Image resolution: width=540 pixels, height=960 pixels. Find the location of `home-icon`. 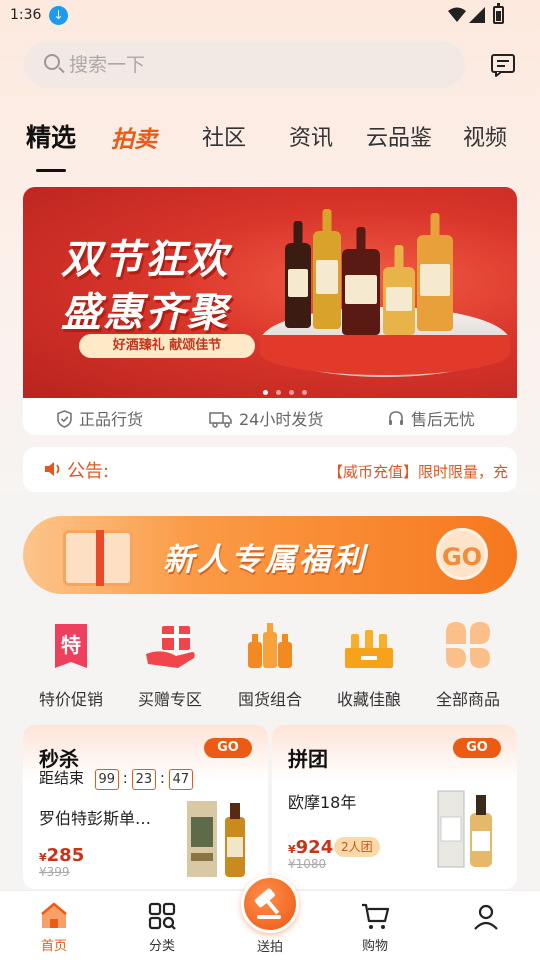

home-icon is located at coordinates (54, 916).